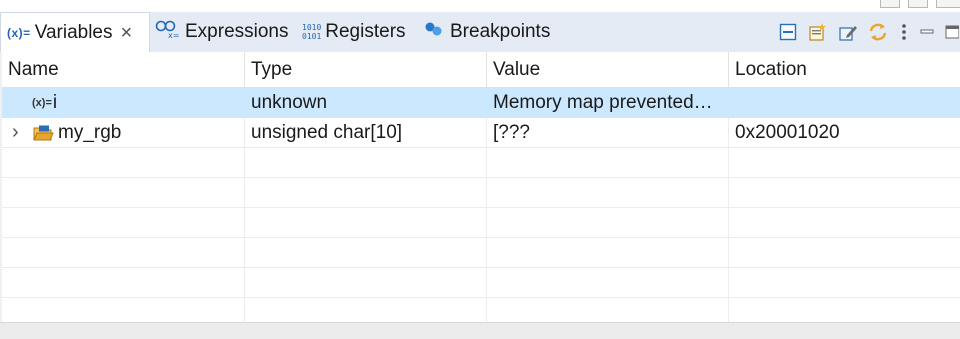 This screenshot has width=960, height=339. What do you see at coordinates (312, 36) in the screenshot?
I see `registers-icon-bottom: 0101` at bounding box center [312, 36].